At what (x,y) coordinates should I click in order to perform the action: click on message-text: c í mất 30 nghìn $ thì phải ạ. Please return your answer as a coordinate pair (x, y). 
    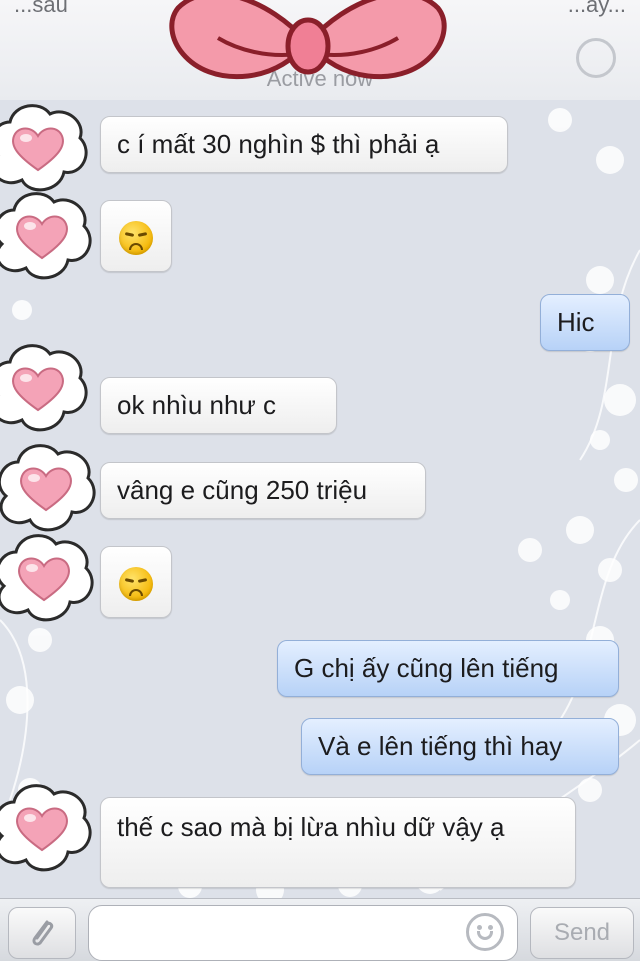
    Looking at the image, I should click on (278, 144).